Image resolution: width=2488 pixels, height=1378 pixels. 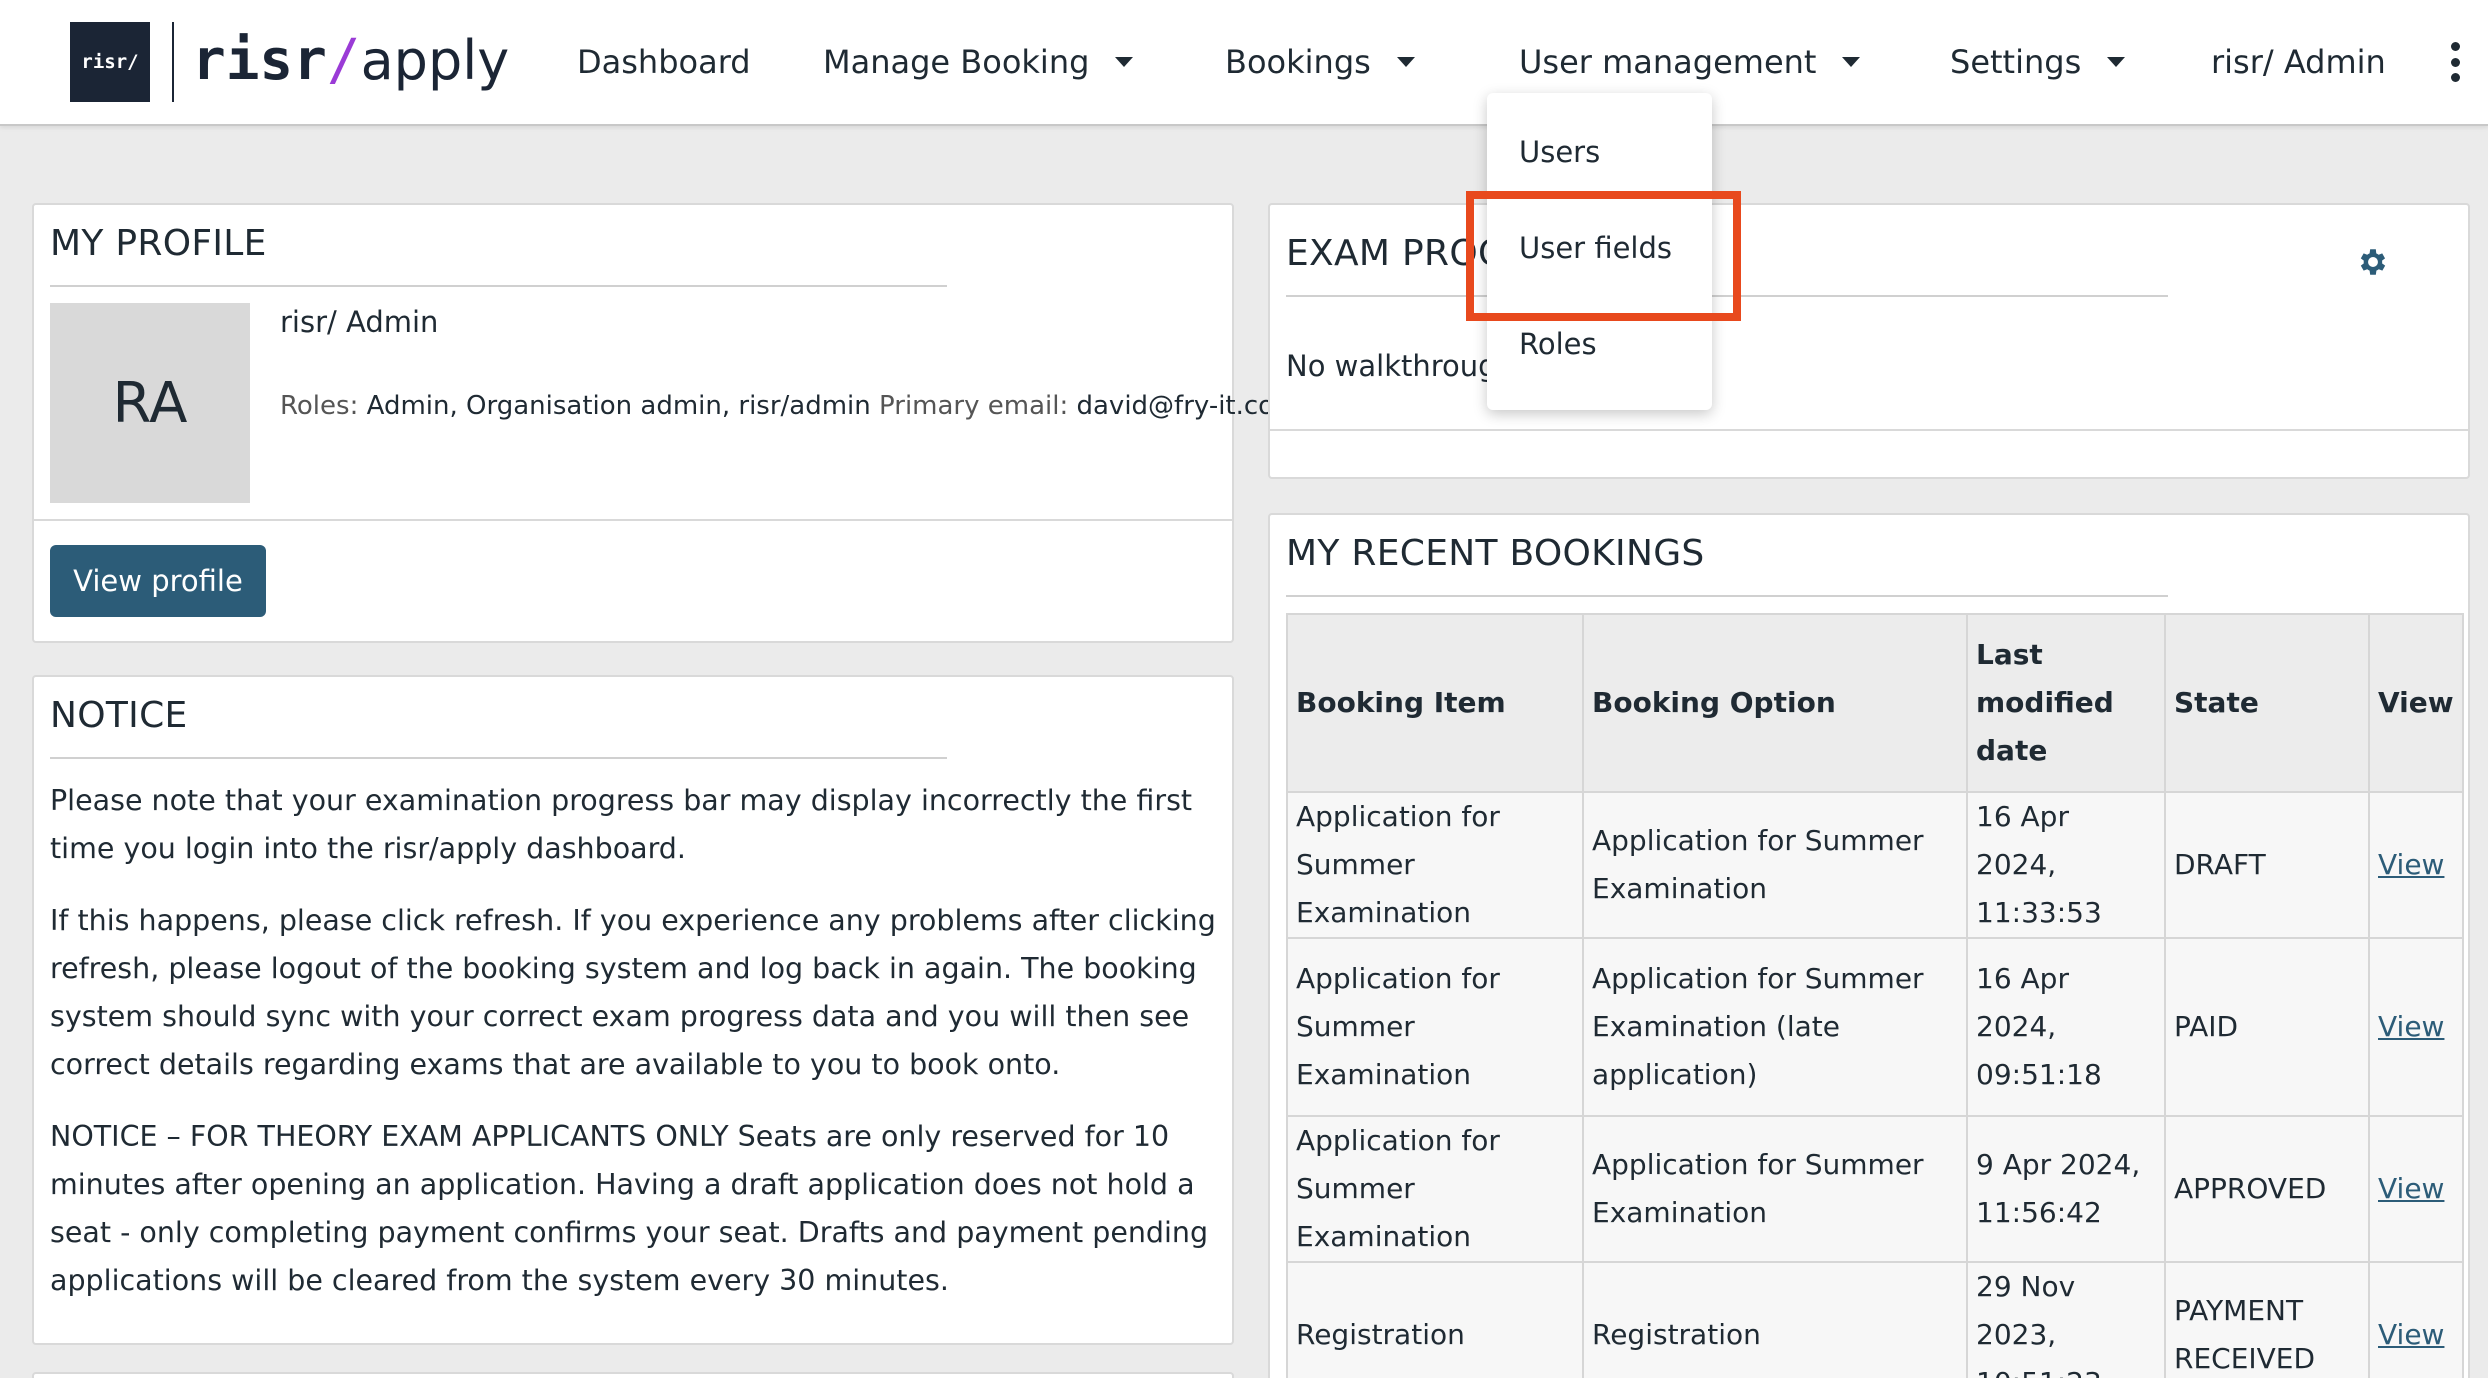 I want to click on nav-user-management: User management, so click(x=1690, y=62).